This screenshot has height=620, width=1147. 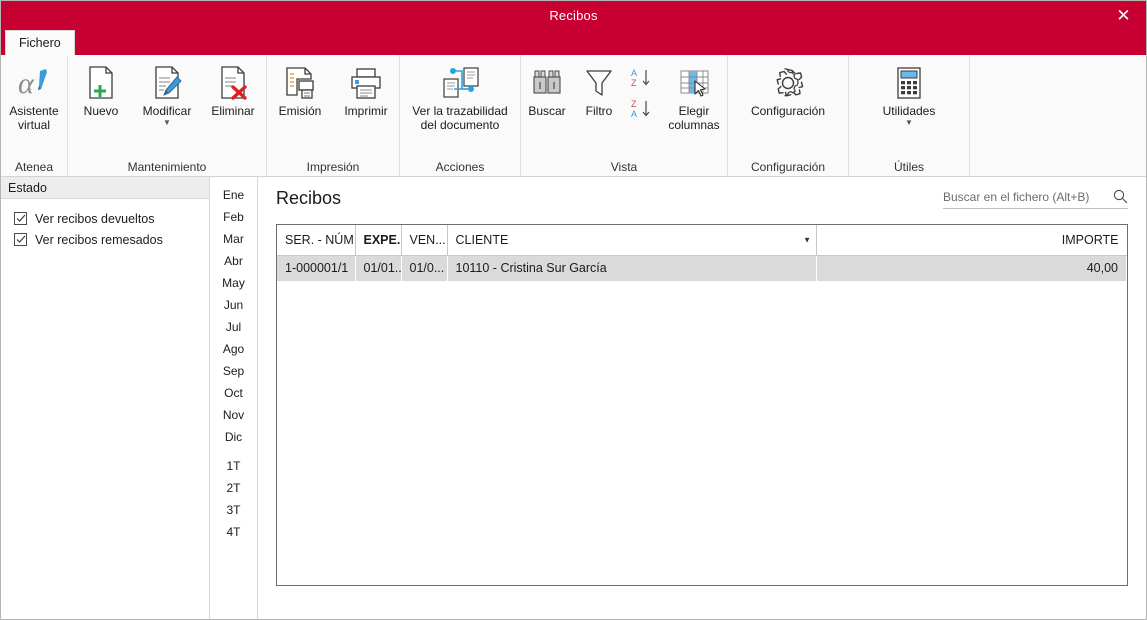 I want to click on delete-document-icon, so click(x=233, y=83).